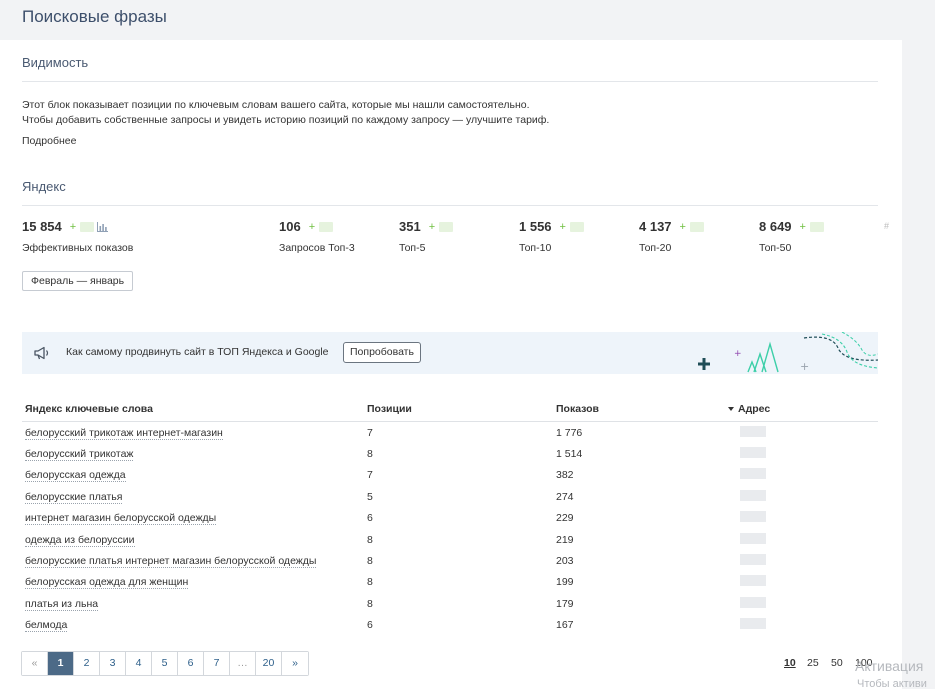 The width and height of the screenshot is (935, 689). Describe the element at coordinates (87, 663) in the screenshot. I see `page-2-button: 2` at that location.